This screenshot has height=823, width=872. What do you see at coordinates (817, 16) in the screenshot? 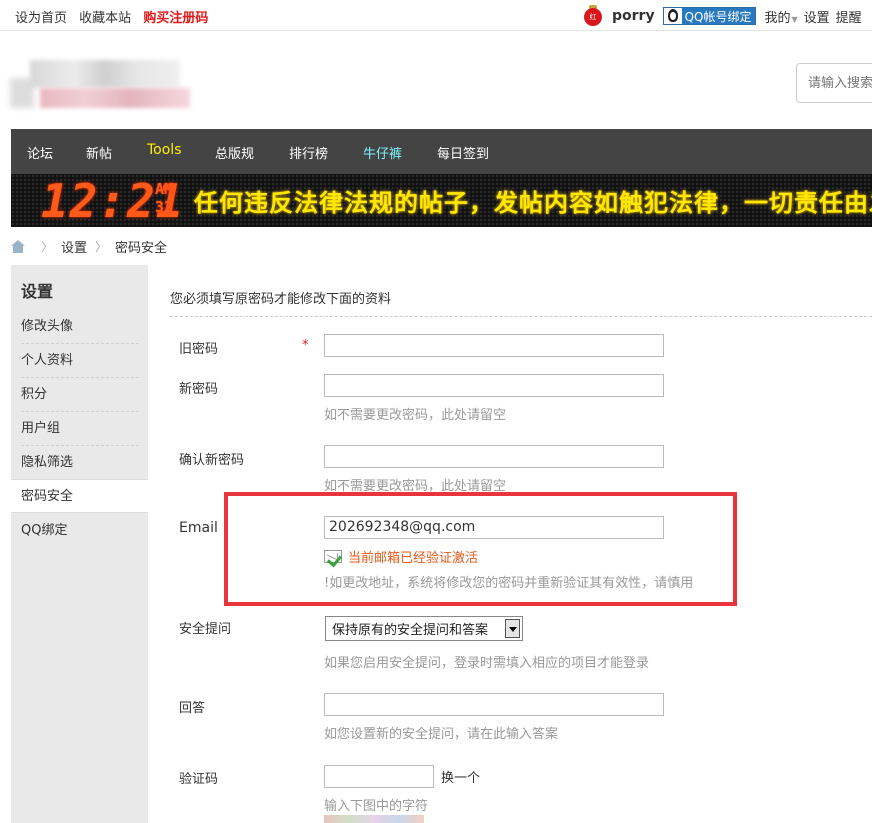
I see `settings-link: 设置` at bounding box center [817, 16].